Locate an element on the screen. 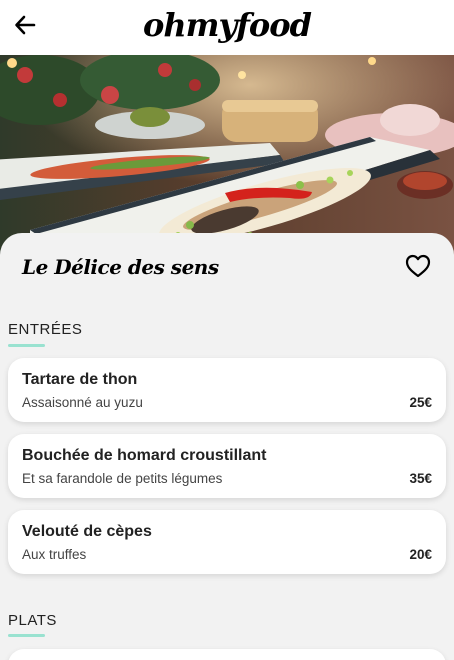 The width and height of the screenshot is (454, 660). dish-description: Et sa farandole de petits légumes is located at coordinates (122, 478).